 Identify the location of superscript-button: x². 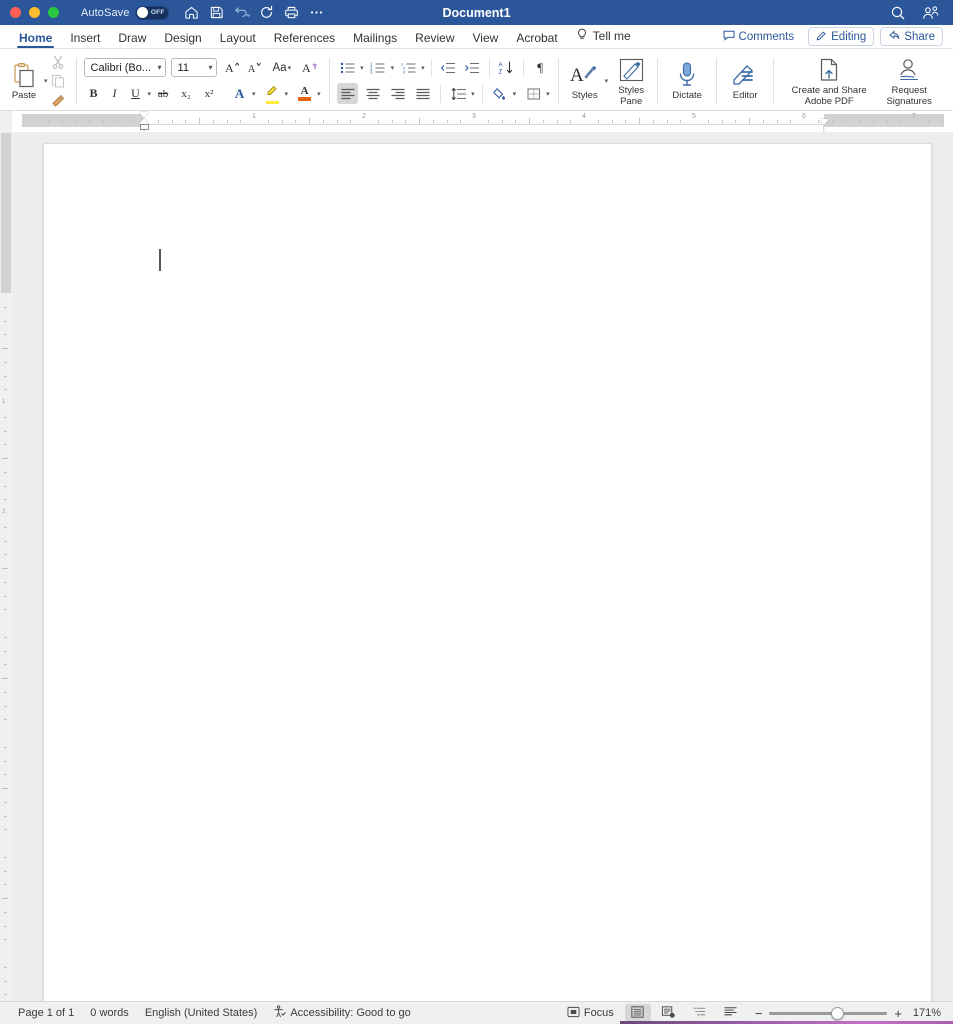
(209, 93).